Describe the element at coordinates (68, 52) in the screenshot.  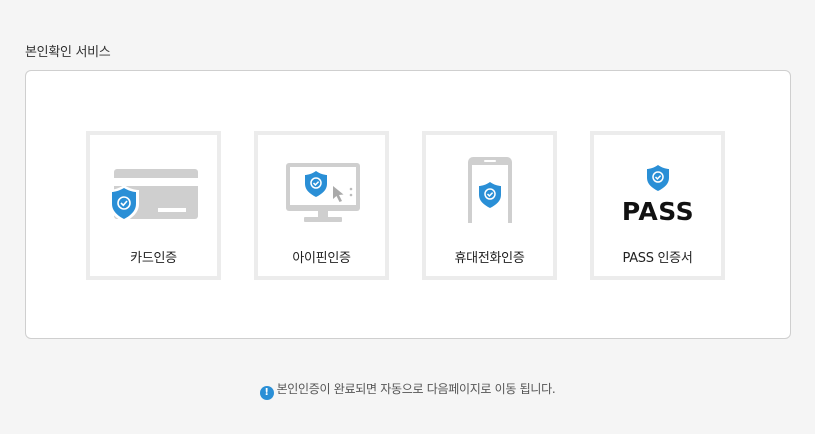
I see `section-title: 본인확인 서비스` at that location.